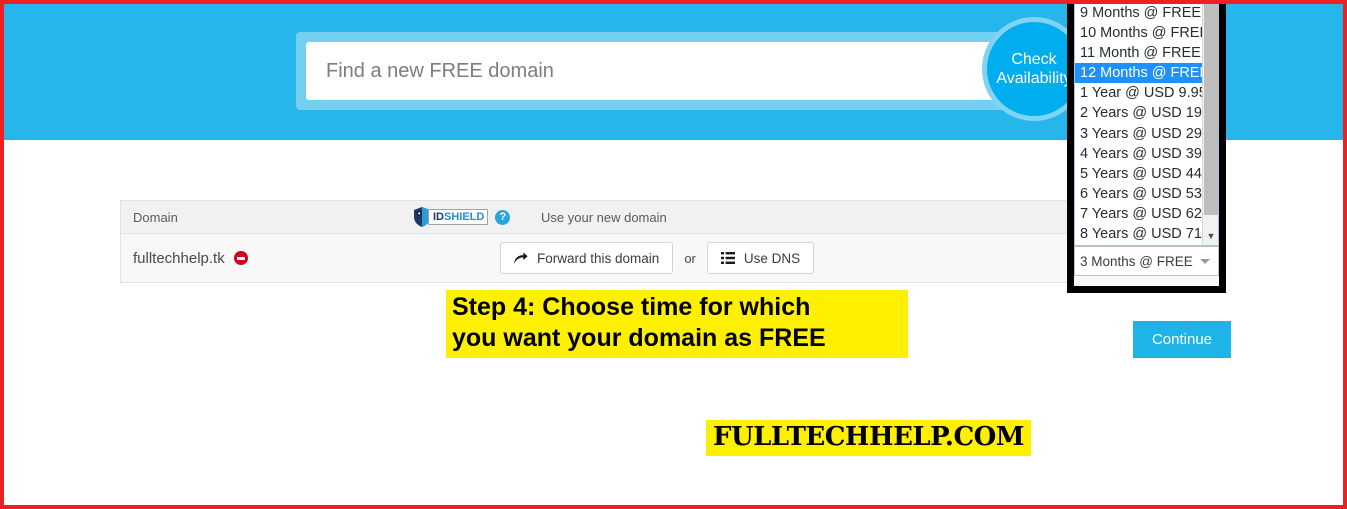 The height and width of the screenshot is (509, 1347). I want to click on idshield-badge: IDSHIELD, so click(451, 217).